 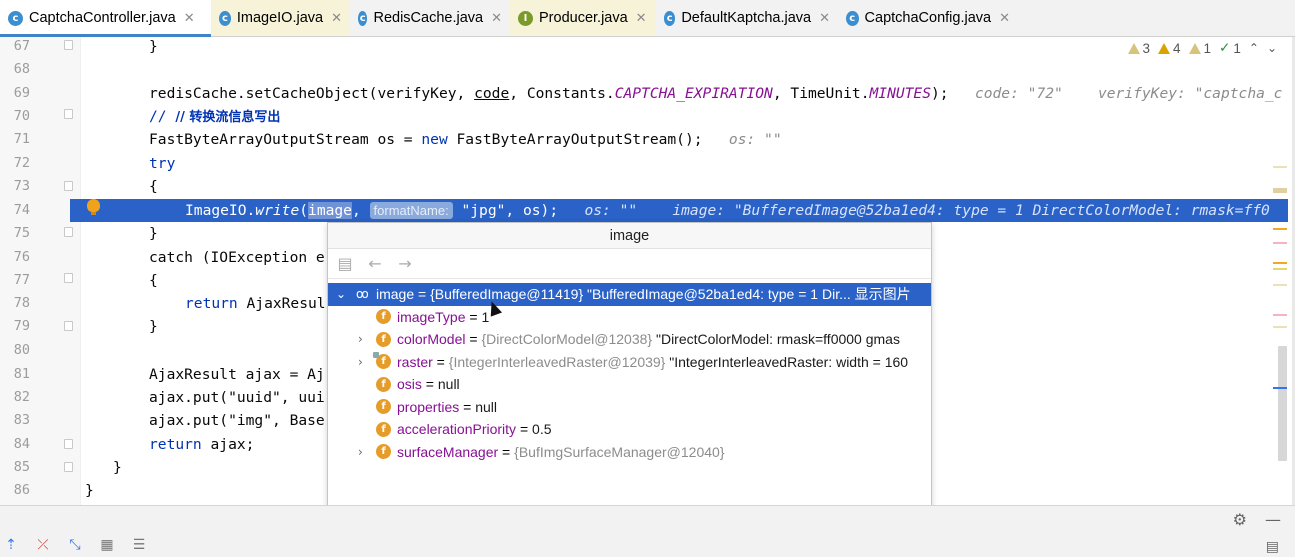 I want to click on step-out-icon: ⇡, so click(x=11, y=545).